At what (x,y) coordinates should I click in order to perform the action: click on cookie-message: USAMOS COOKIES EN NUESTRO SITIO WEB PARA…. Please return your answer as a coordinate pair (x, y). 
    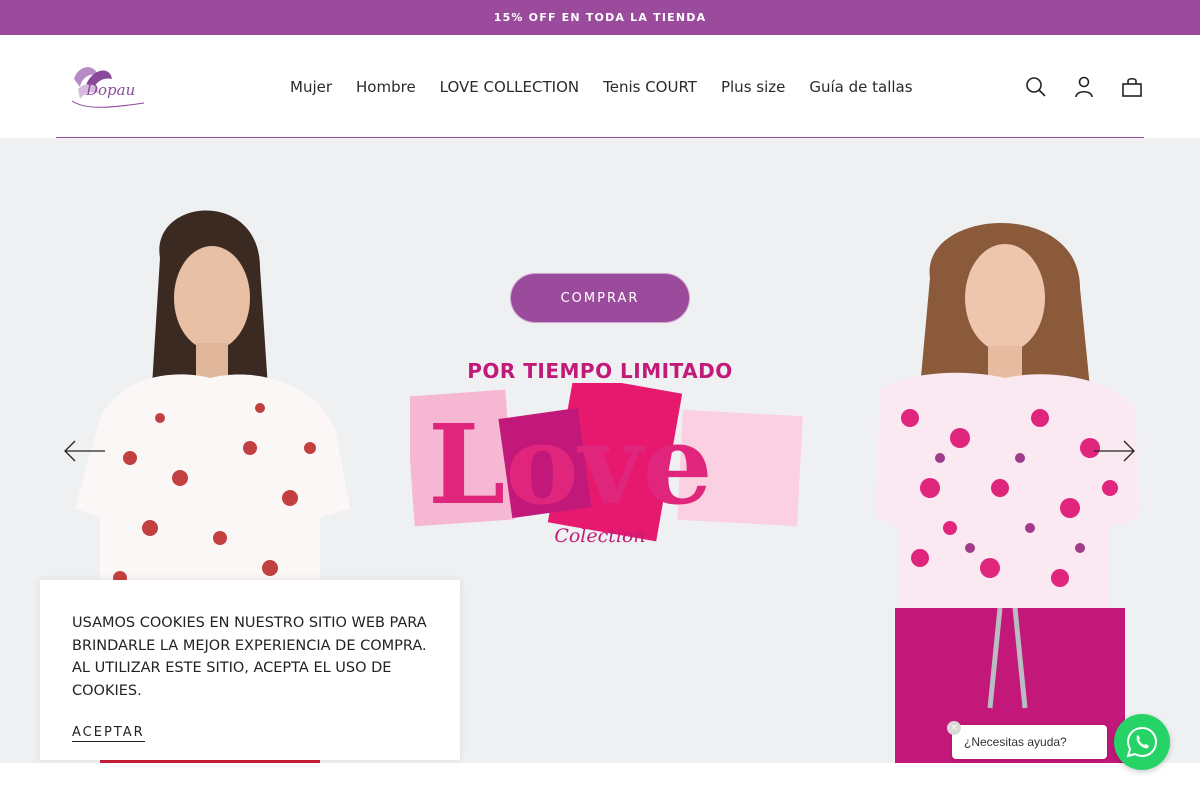
    Looking at the image, I should click on (249, 657).